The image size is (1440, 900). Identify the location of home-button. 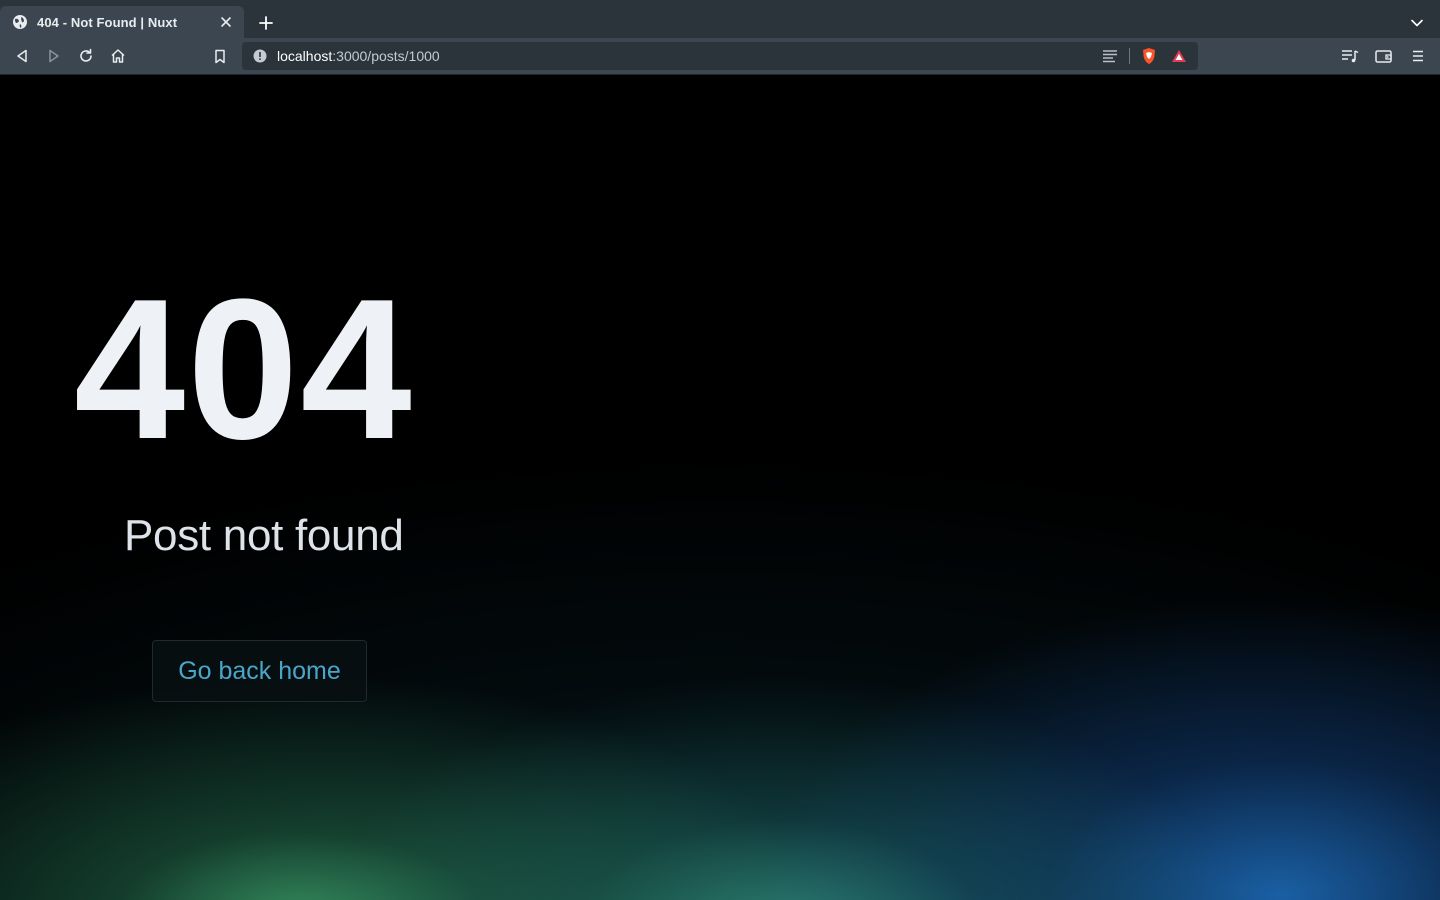
(118, 56).